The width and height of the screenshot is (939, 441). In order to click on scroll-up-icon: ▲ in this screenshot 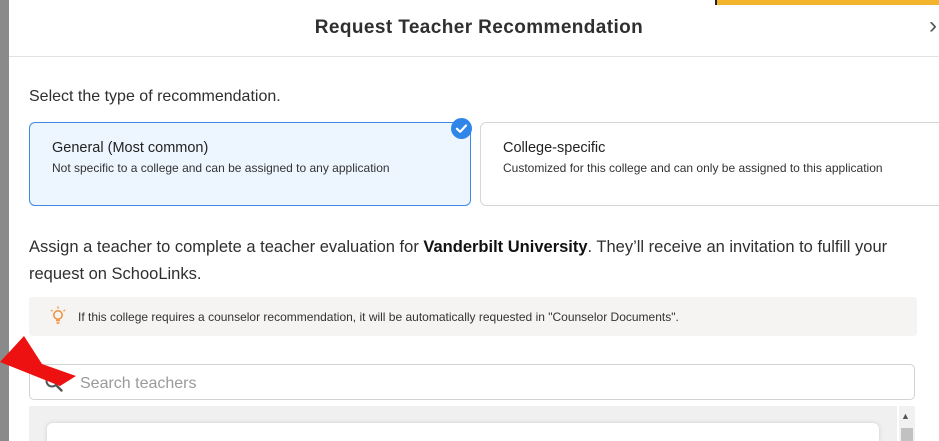, I will do `click(905, 416)`.